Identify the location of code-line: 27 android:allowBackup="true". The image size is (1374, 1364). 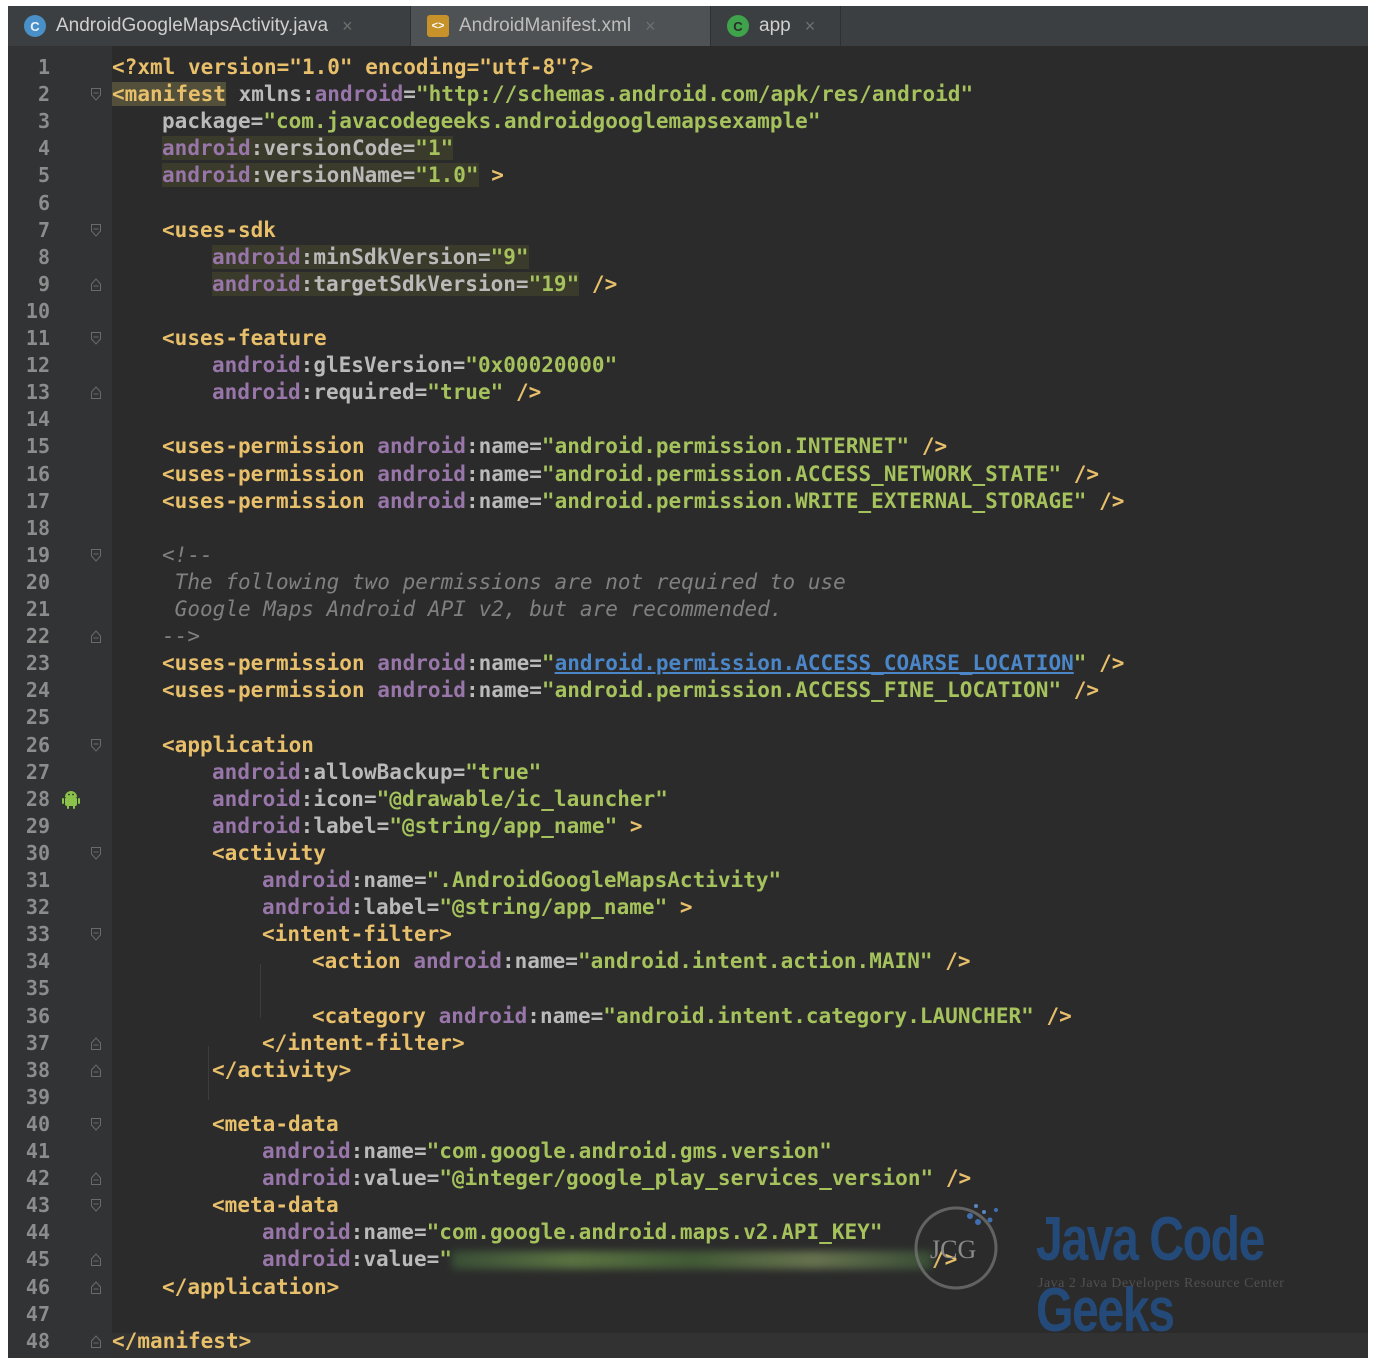
(688, 772).